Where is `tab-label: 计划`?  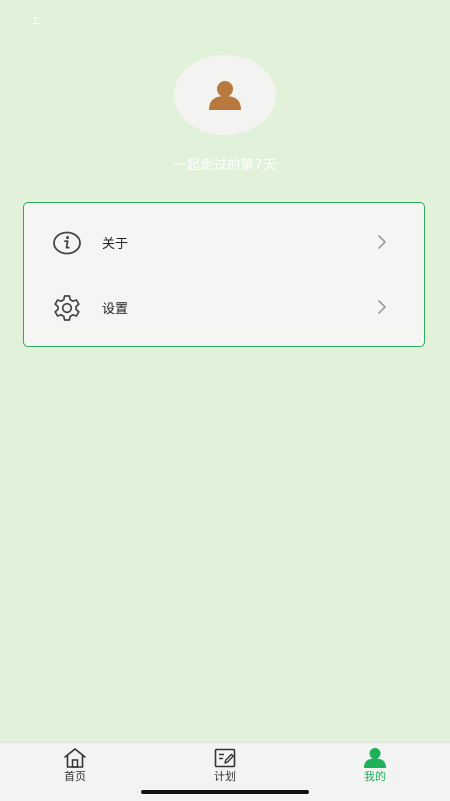 tab-label: 计划 is located at coordinates (225, 776).